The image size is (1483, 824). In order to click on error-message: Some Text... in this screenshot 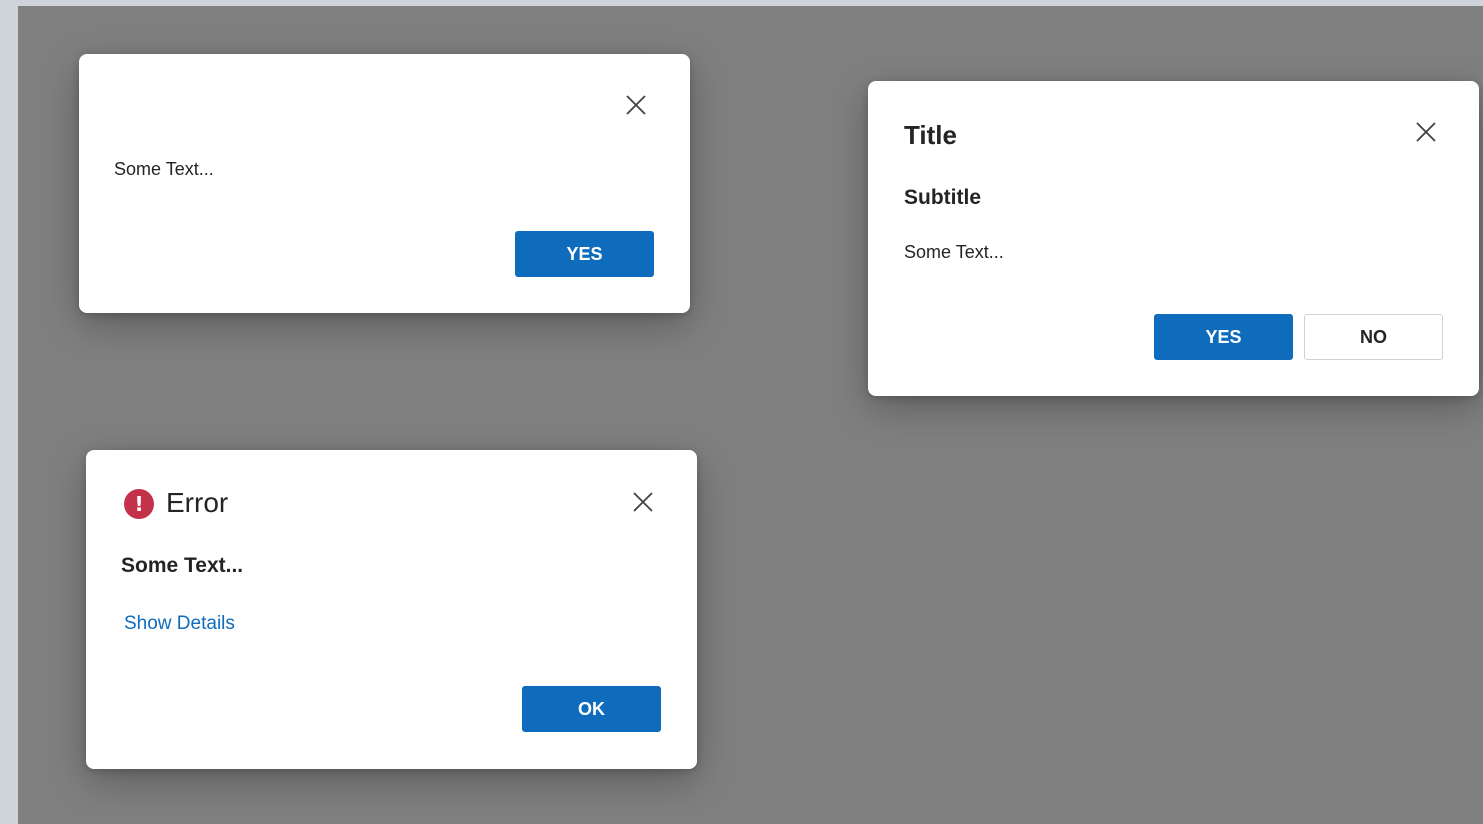, I will do `click(182, 565)`.